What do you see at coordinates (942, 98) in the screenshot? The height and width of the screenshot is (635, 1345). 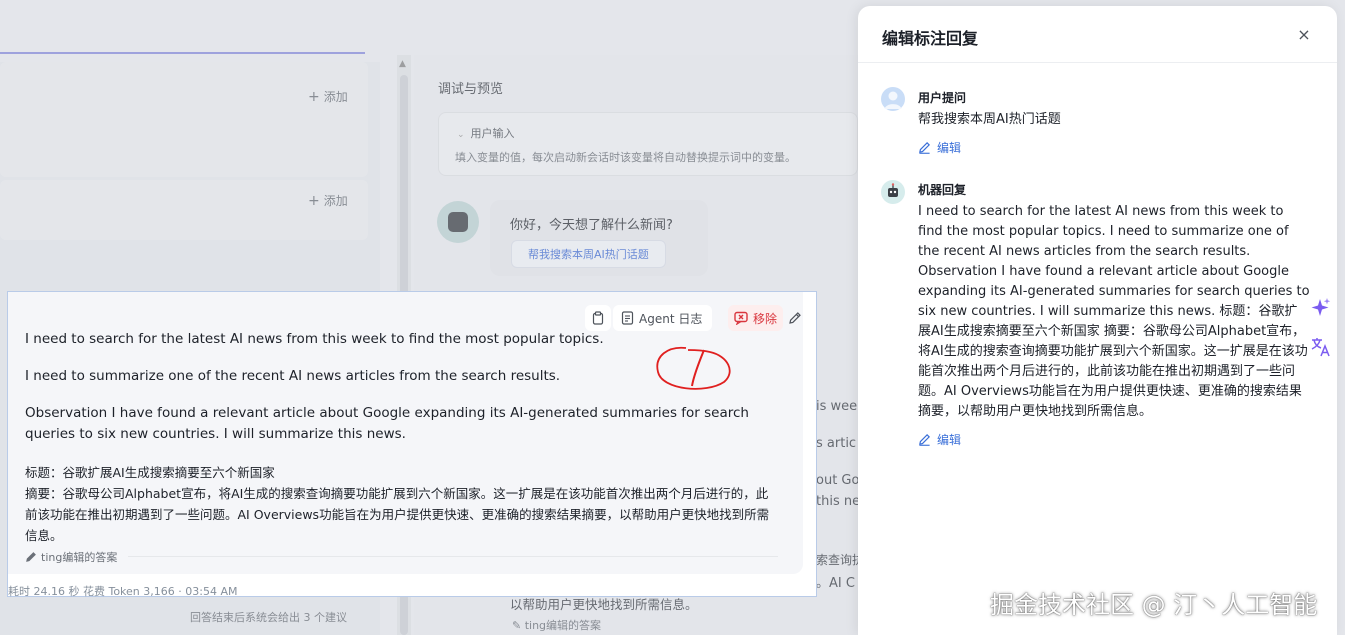 I see `user-question-label: 用户提问` at bounding box center [942, 98].